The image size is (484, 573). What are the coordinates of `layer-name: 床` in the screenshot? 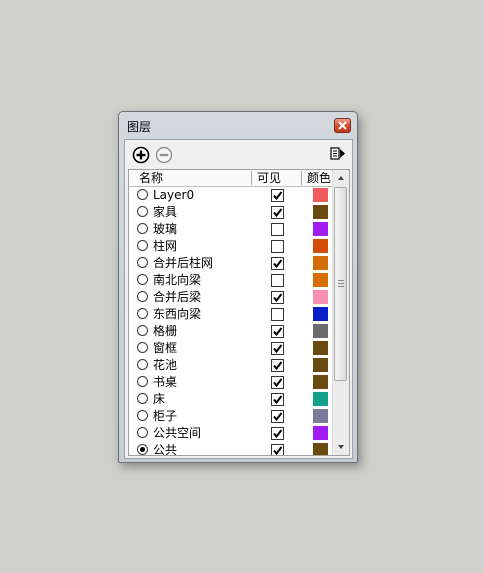 It's located at (159, 399).